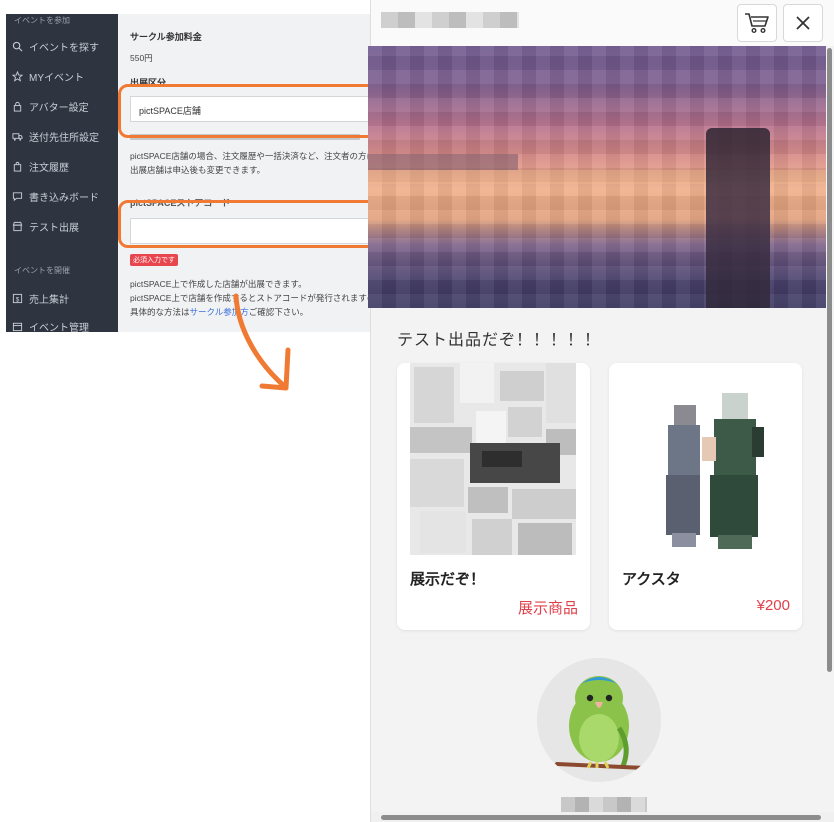 The width and height of the screenshot is (834, 822). Describe the element at coordinates (602, 23) in the screenshot. I see `panel-header` at that location.